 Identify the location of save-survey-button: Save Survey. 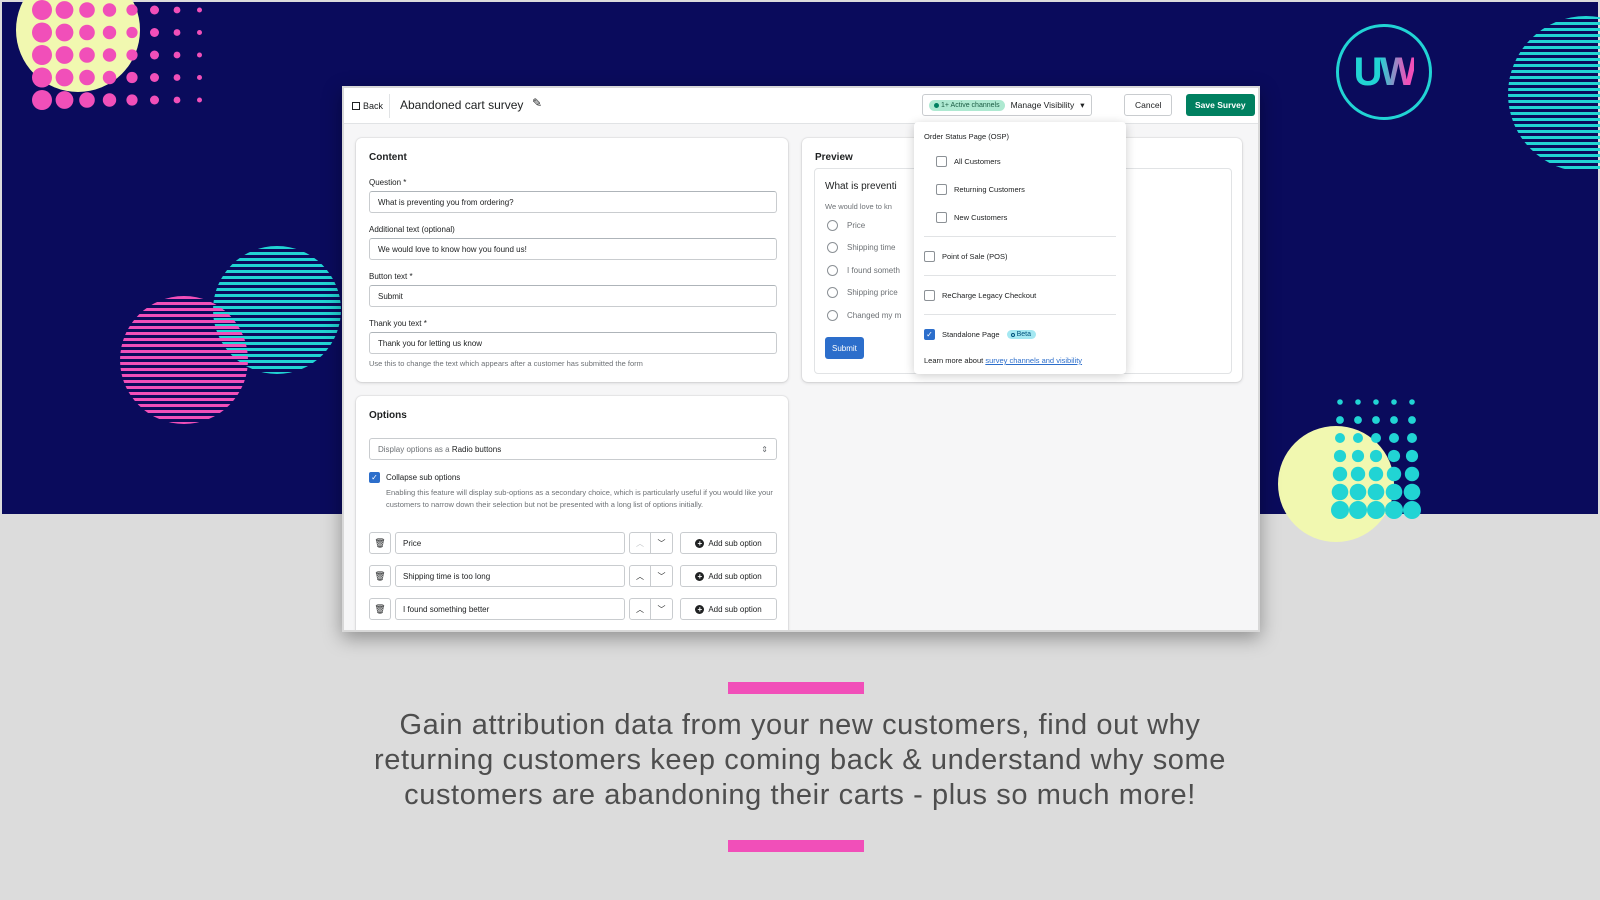
(1220, 105).